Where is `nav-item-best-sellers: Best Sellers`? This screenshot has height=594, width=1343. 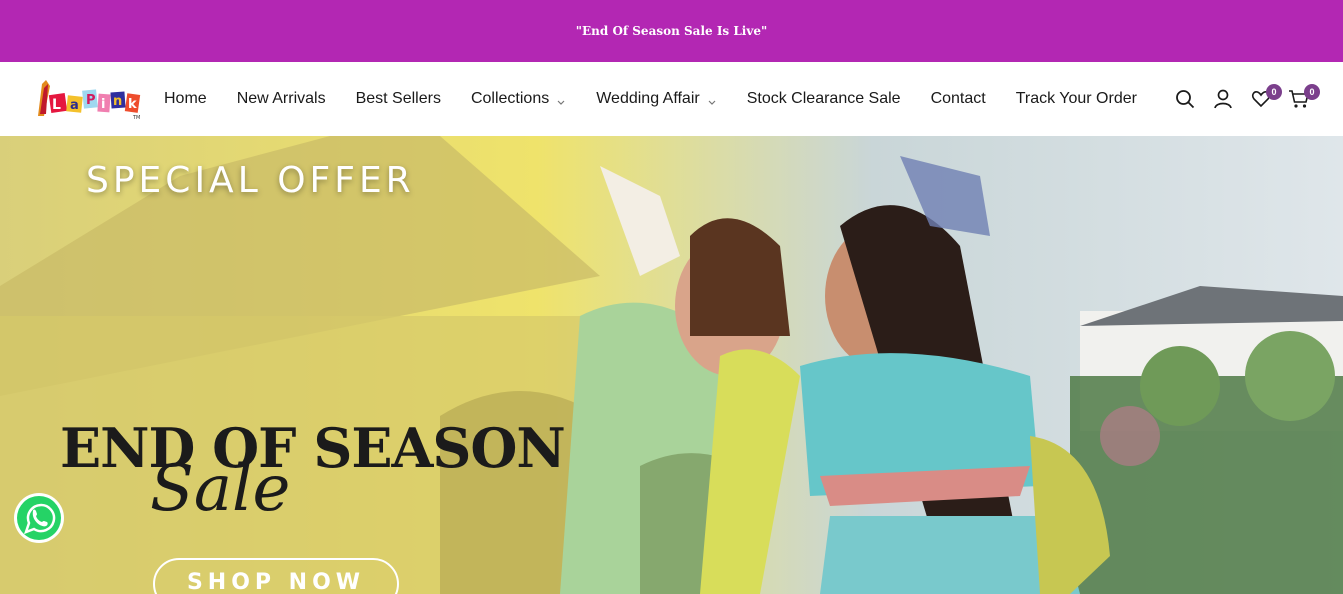 nav-item-best-sellers: Best Sellers is located at coordinates (398, 99).